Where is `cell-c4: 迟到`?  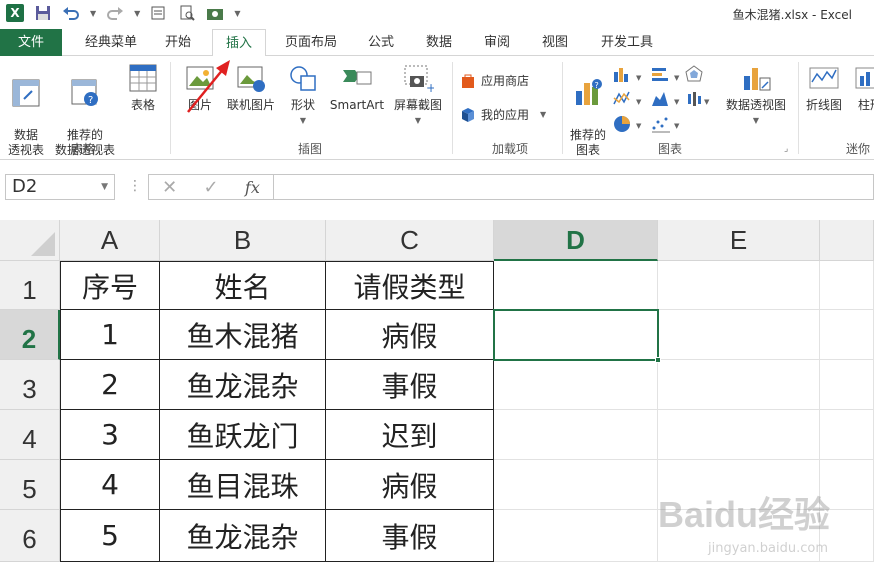
cell-c4: 迟到 is located at coordinates (410, 435).